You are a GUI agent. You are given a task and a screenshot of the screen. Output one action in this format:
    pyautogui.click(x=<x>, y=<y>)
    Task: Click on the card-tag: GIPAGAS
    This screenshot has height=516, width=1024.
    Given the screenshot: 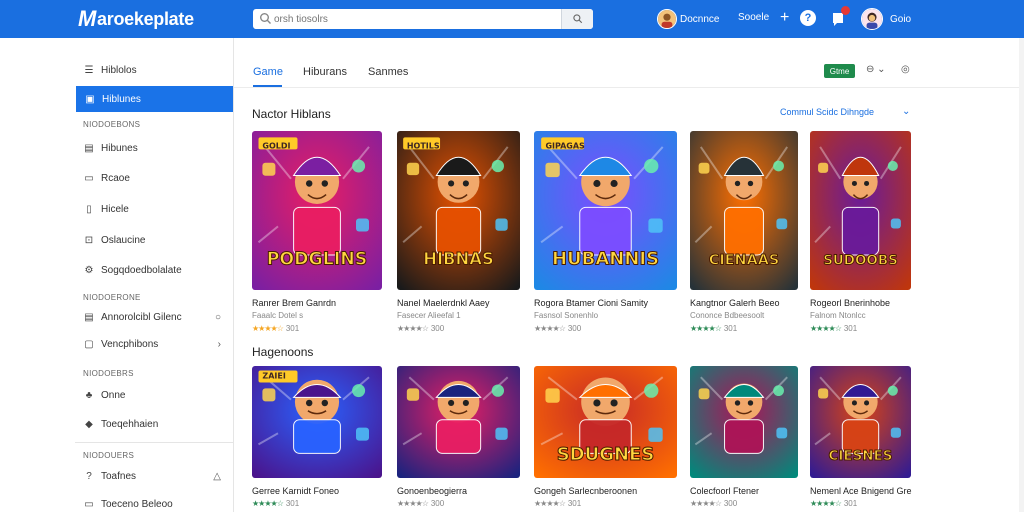 What is the action you would take?
    pyautogui.click(x=565, y=145)
    